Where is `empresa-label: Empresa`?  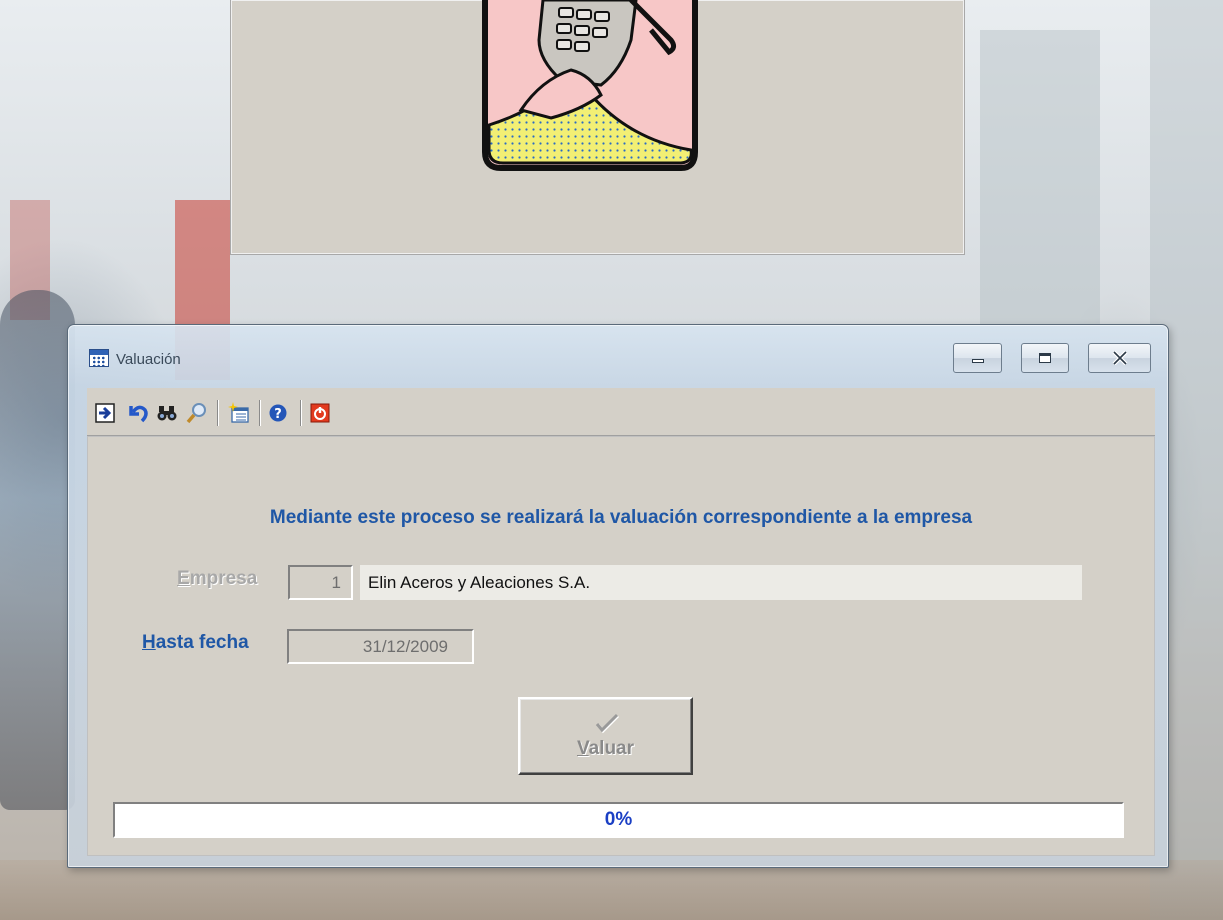
empresa-label: Empresa is located at coordinates (217, 578).